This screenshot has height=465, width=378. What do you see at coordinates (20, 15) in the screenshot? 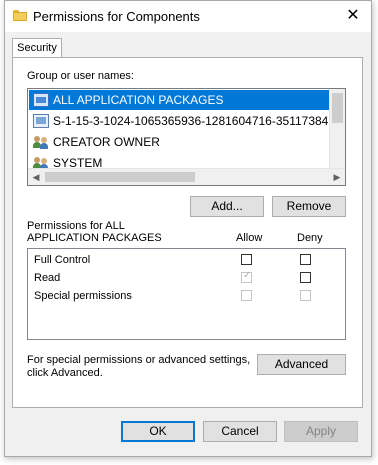
I see `folder-icon` at bounding box center [20, 15].